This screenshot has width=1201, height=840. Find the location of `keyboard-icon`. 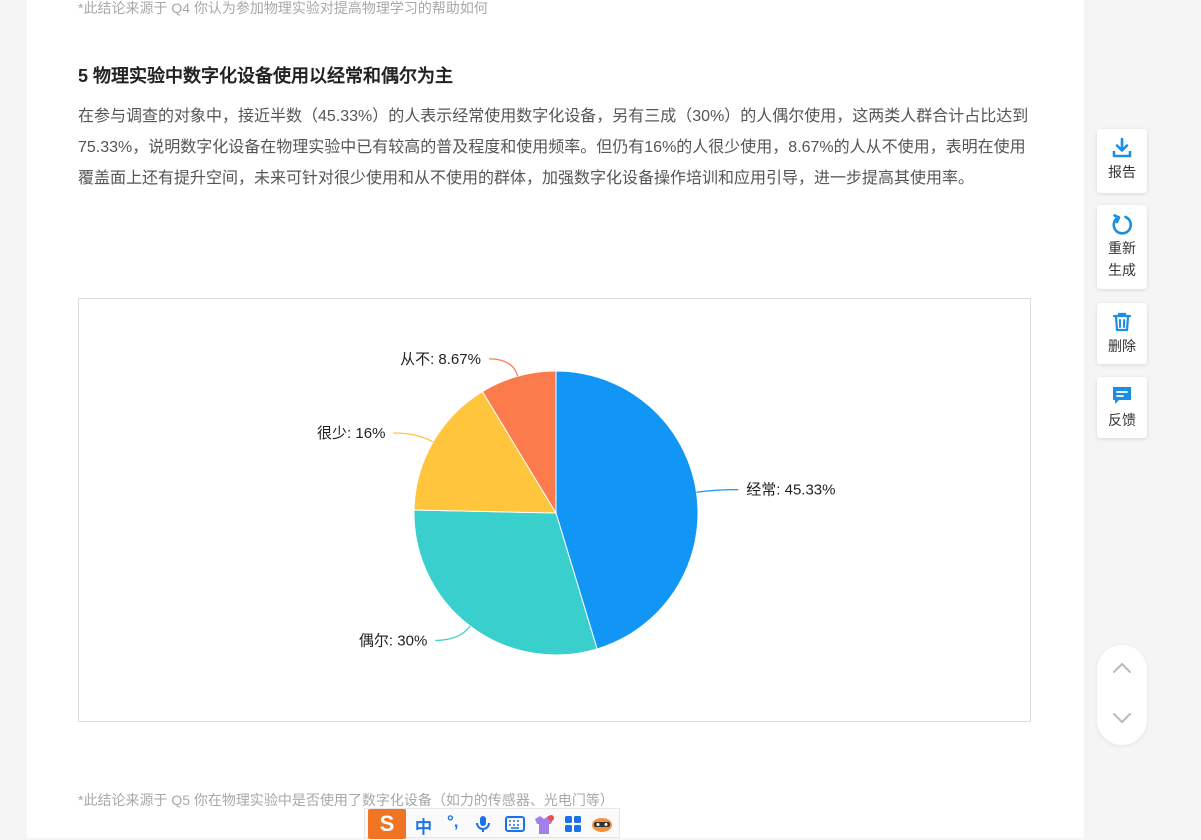

keyboard-icon is located at coordinates (515, 826).